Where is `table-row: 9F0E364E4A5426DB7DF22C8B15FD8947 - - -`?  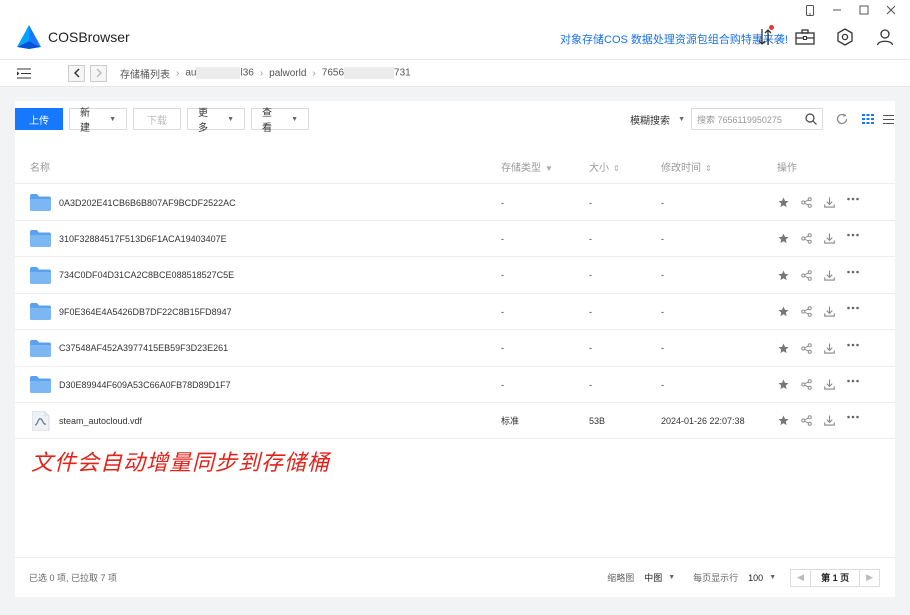
table-row: 9F0E364E4A5426DB7DF22C8B15FD8947 - - - is located at coordinates (455, 312).